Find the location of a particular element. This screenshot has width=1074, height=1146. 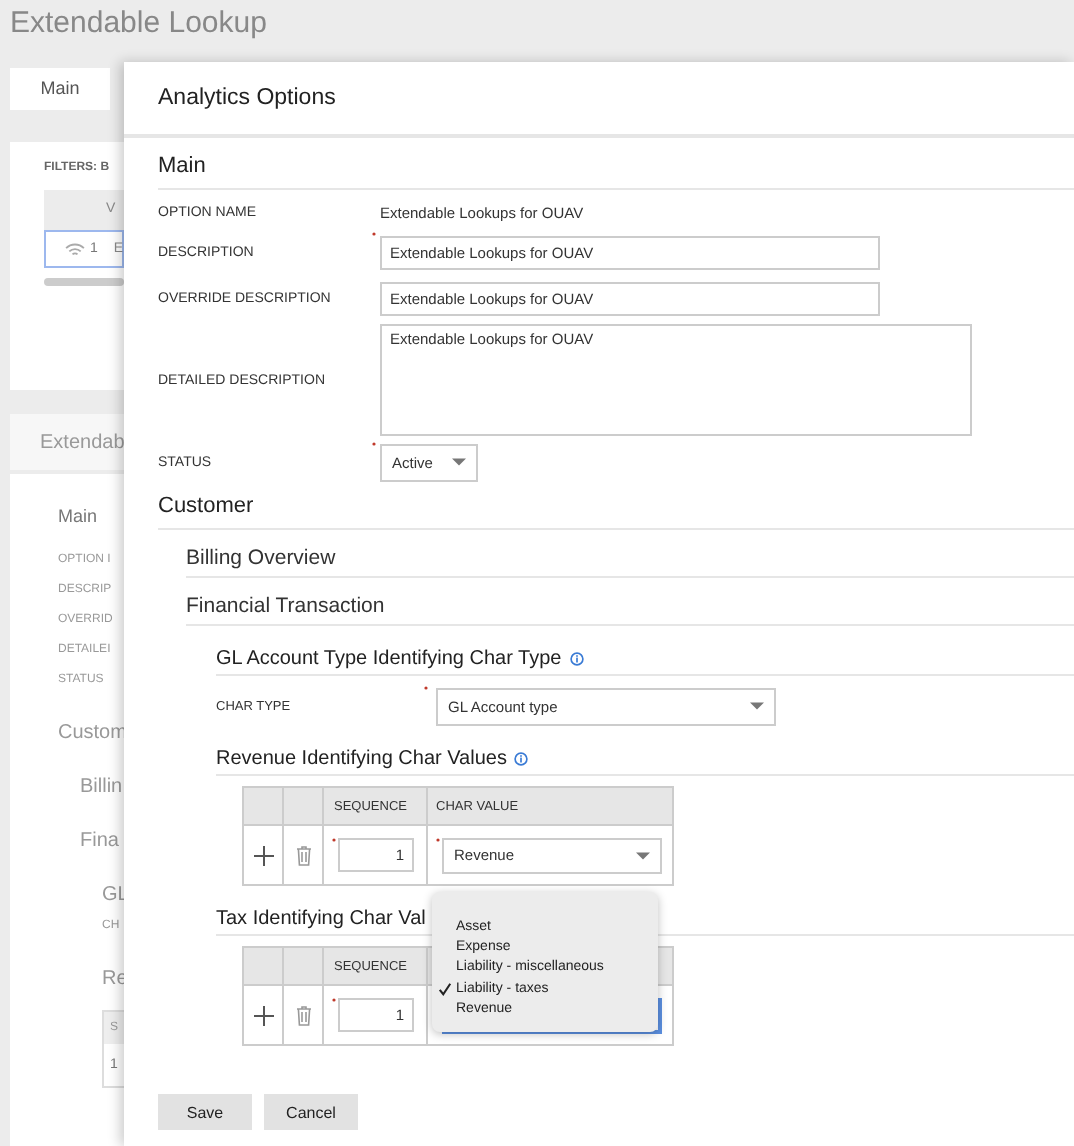

group-heading: Tax Identifying Char Val is located at coordinates (321, 918).